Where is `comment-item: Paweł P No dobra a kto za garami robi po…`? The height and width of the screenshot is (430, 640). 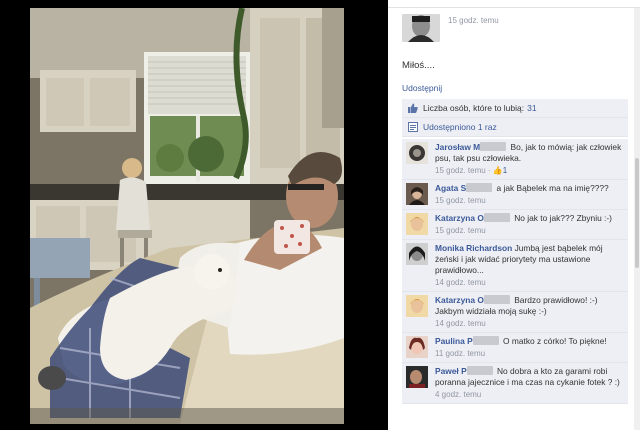
comment-item: Paweł P No dobra a kto za garami robi po… is located at coordinates (515, 383).